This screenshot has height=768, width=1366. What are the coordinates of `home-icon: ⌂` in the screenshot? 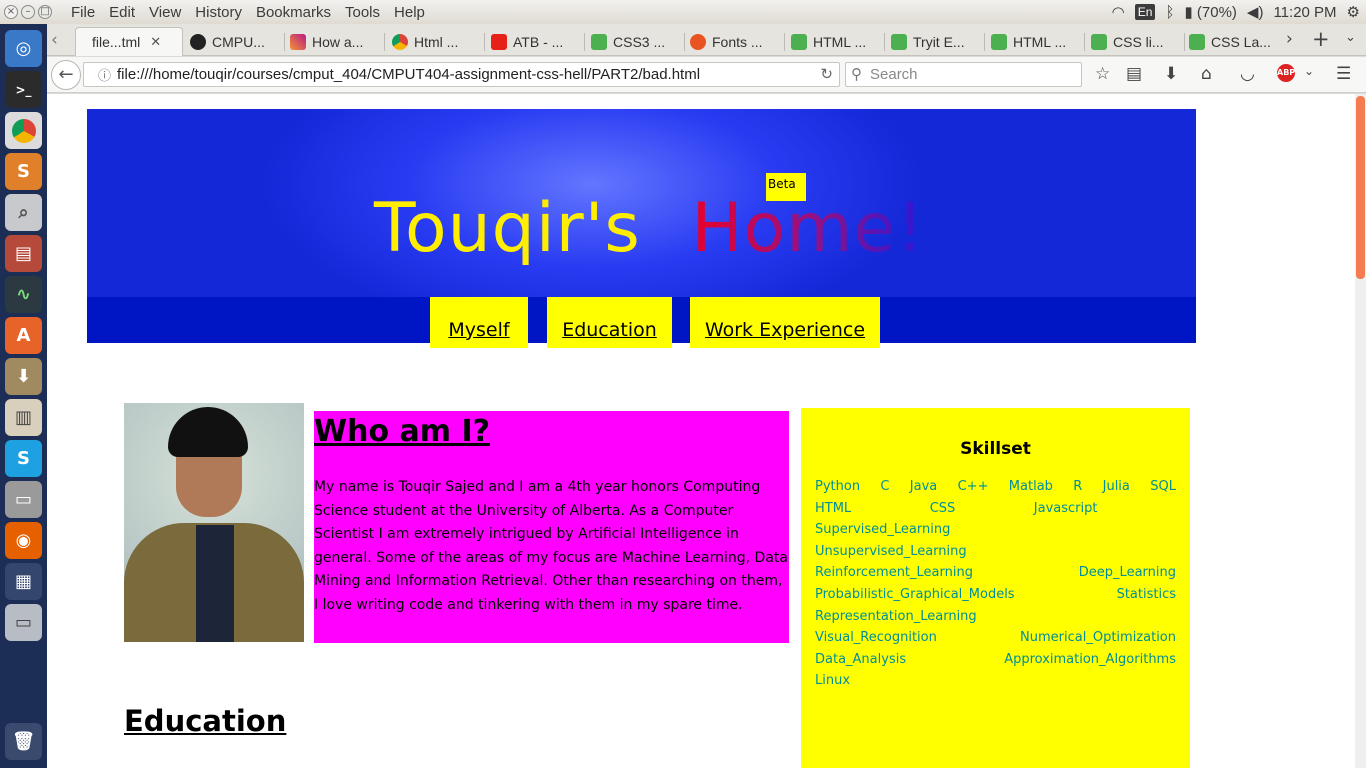 It's located at (1206, 74).